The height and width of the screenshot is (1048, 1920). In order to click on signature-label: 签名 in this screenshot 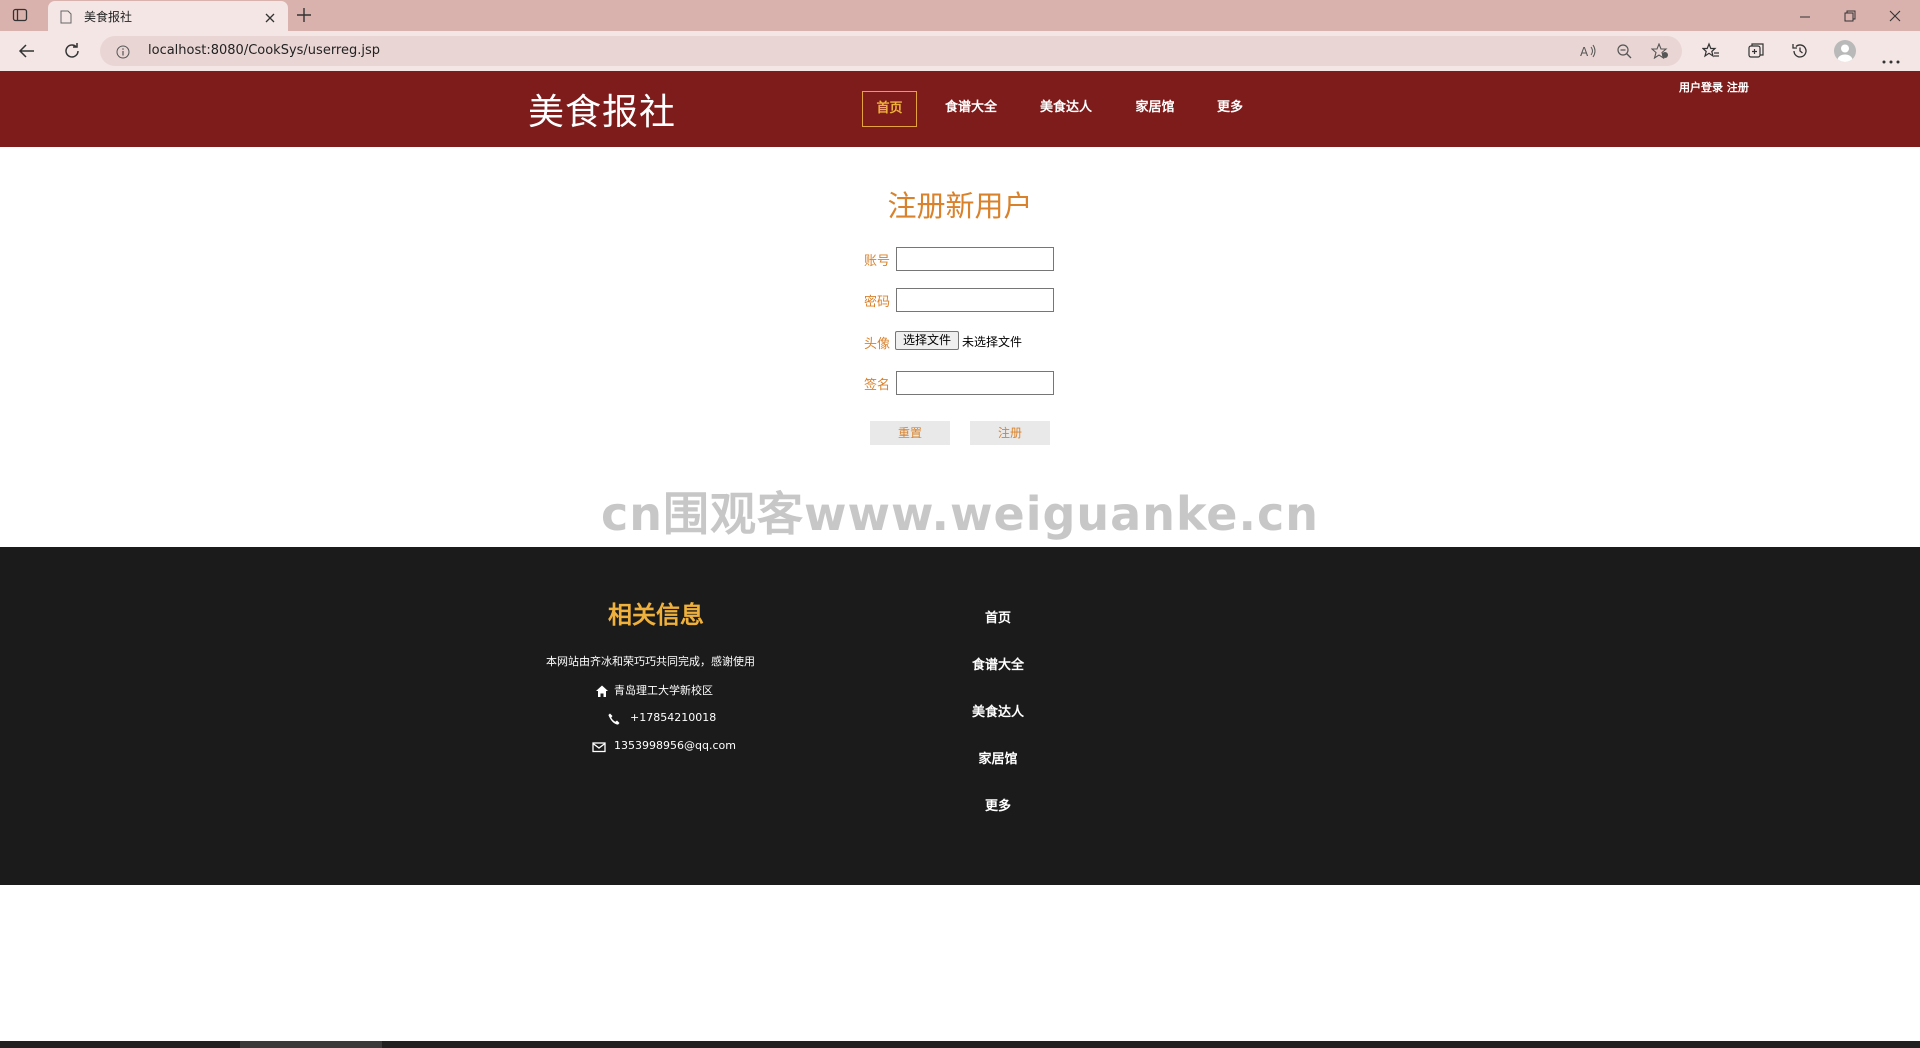, I will do `click(877, 385)`.